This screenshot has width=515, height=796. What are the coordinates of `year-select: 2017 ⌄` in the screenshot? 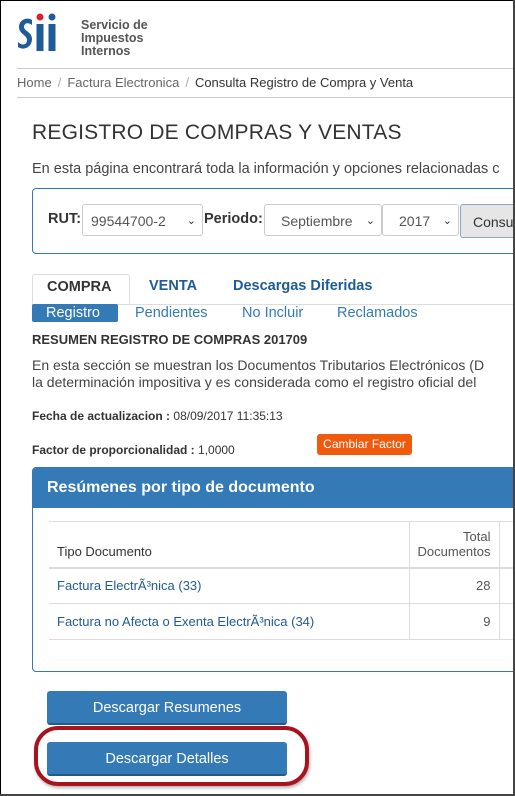 It's located at (420, 220).